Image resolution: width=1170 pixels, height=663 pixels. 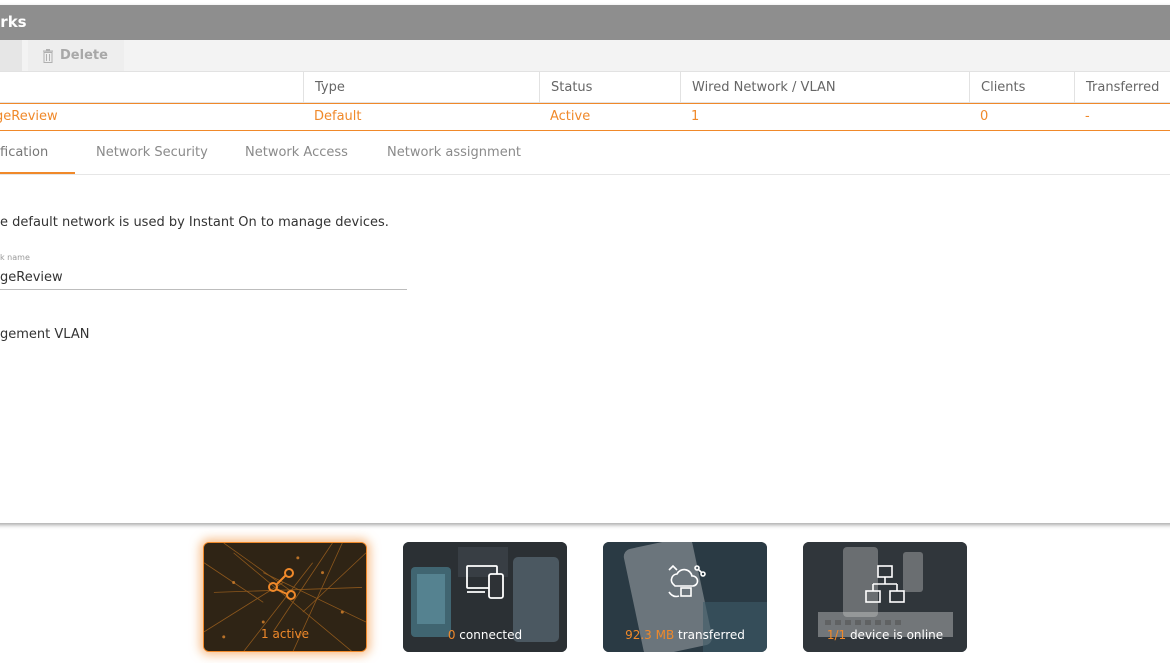 I want to click on management-vlan-label: gement VLAN, so click(x=45, y=334).